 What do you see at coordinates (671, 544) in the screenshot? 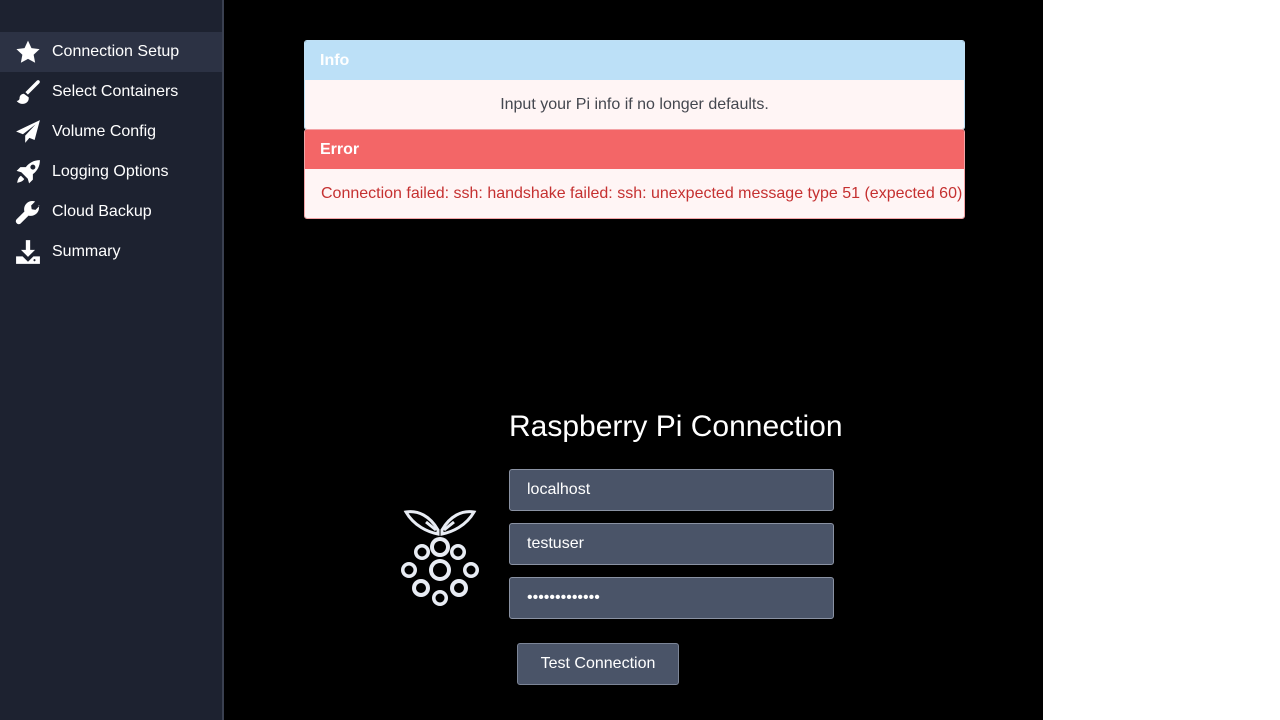
I see `username-input` at bounding box center [671, 544].